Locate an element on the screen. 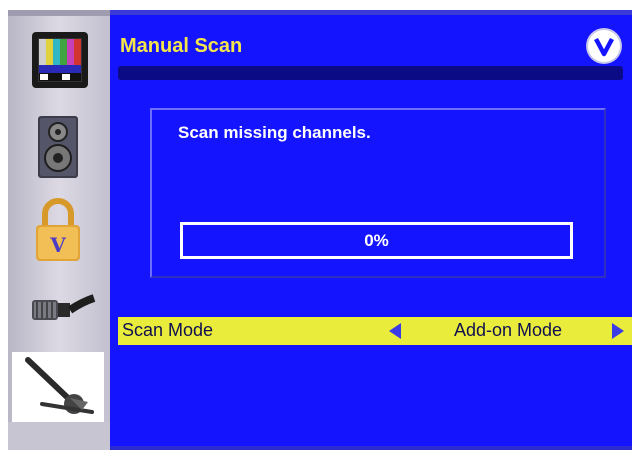  scan-progress-bar: 0% is located at coordinates (376, 240).